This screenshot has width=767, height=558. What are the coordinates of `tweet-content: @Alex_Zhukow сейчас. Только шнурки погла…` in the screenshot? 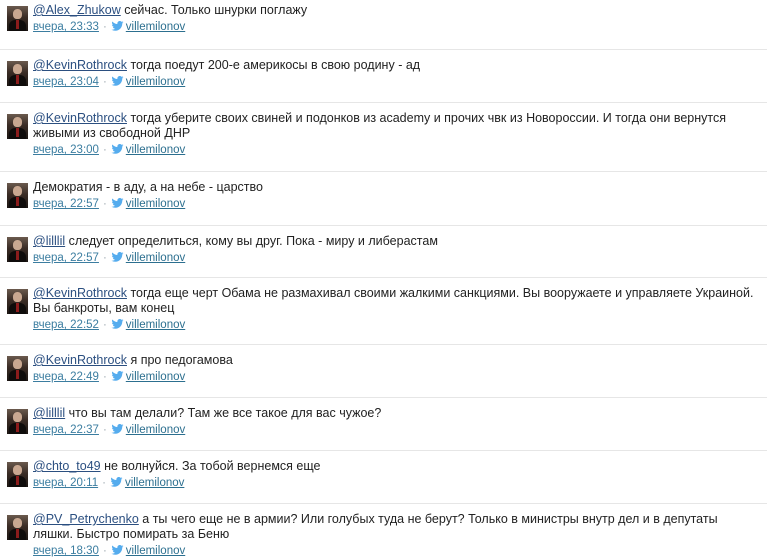 It's located at (397, 18).